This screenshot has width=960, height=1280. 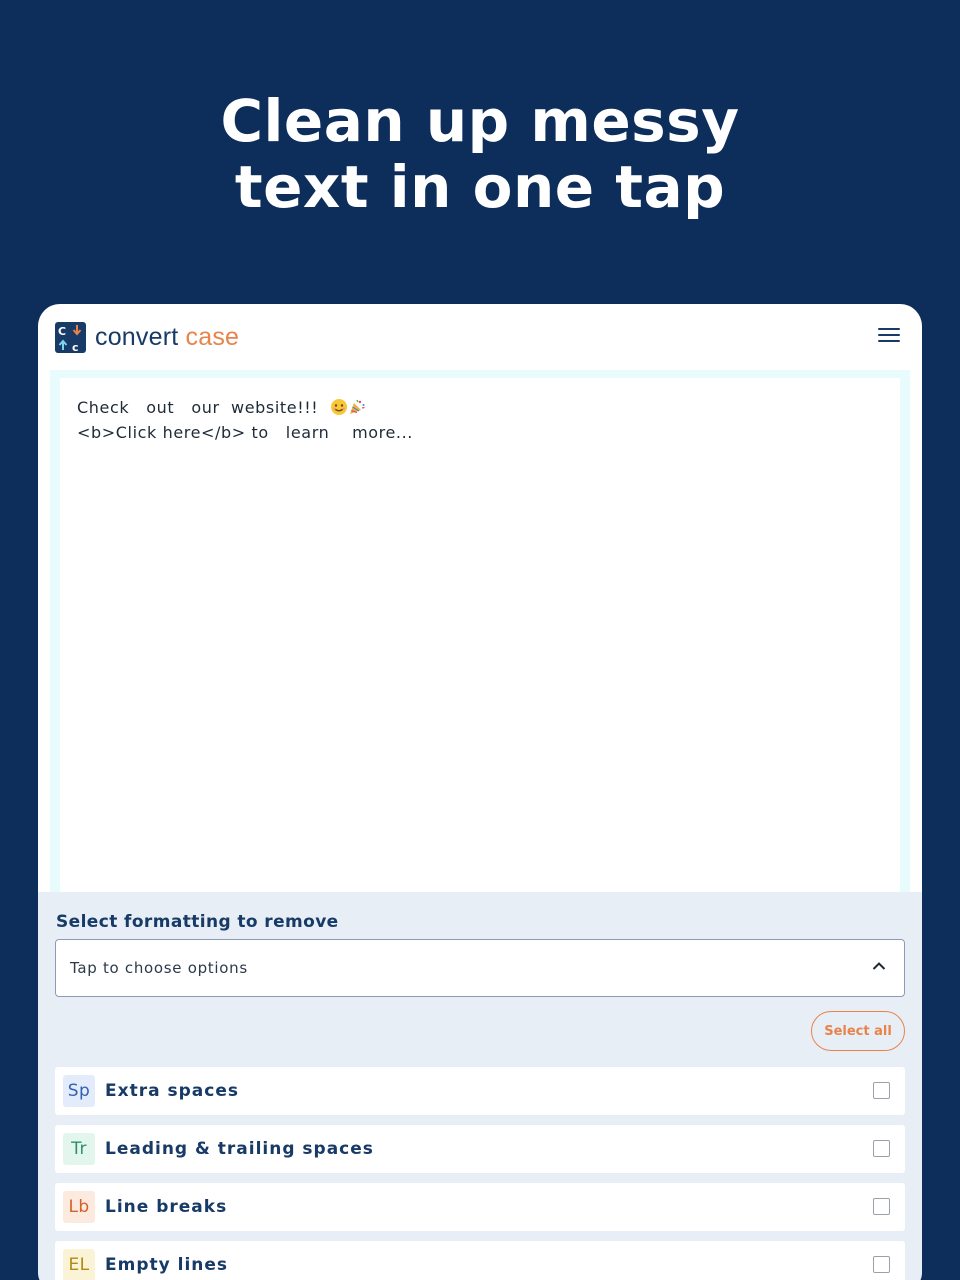 I want to click on option-row-line-breaks: Lb Line breaks, so click(x=480, y=1207).